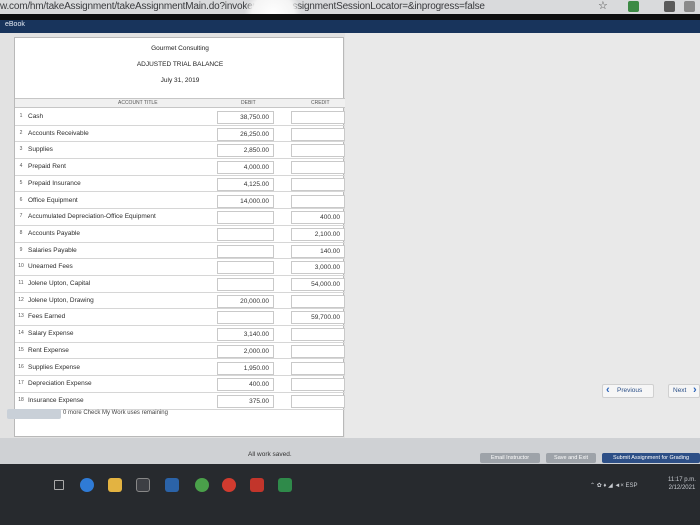 This screenshot has height=525, width=700. I want to click on account-title-cell: Accounts Receivable, so click(58, 133).